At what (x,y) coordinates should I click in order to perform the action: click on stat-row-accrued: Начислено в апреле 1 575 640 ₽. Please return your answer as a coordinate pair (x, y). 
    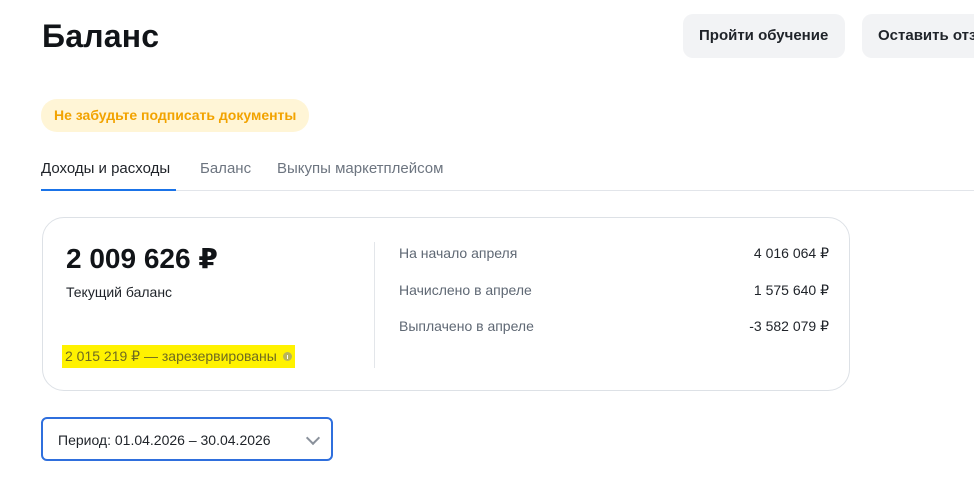
    Looking at the image, I should click on (614, 290).